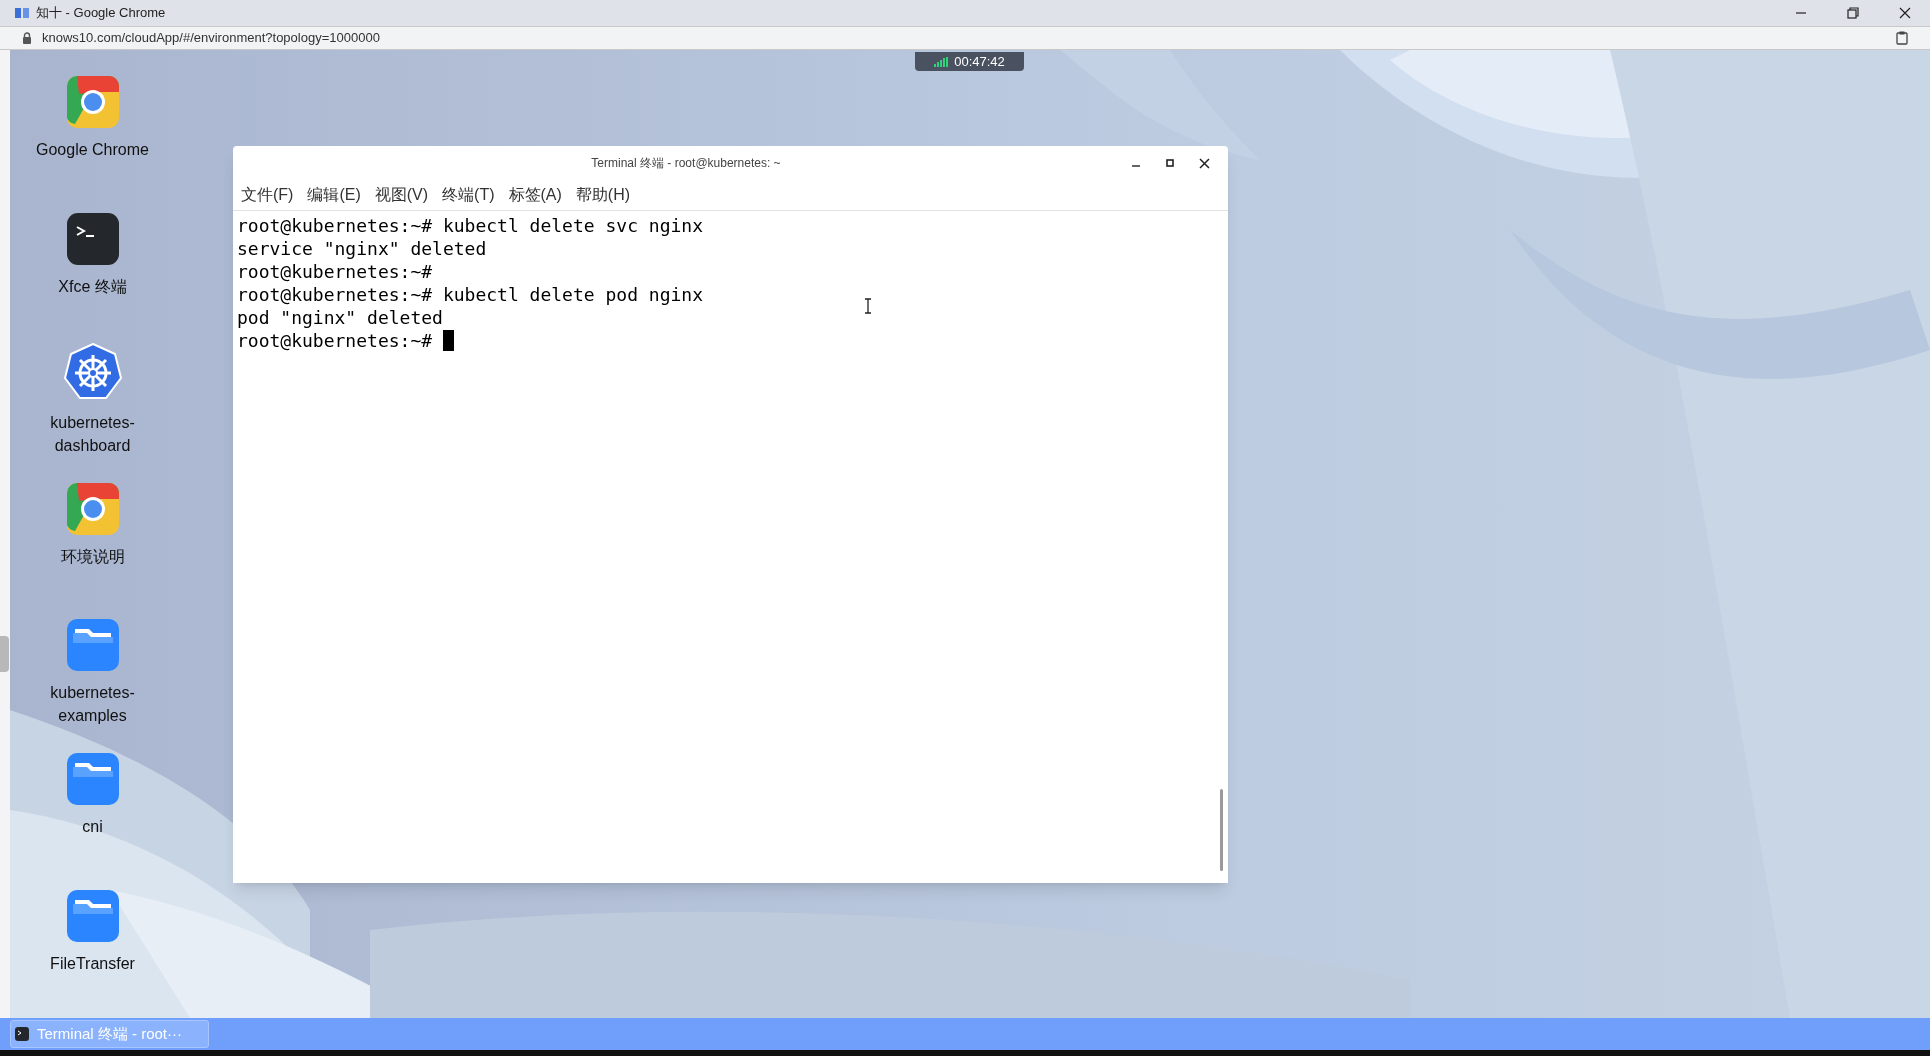 This screenshot has height=1056, width=1930. I want to click on helm-wheel-icon, so click(92, 372).